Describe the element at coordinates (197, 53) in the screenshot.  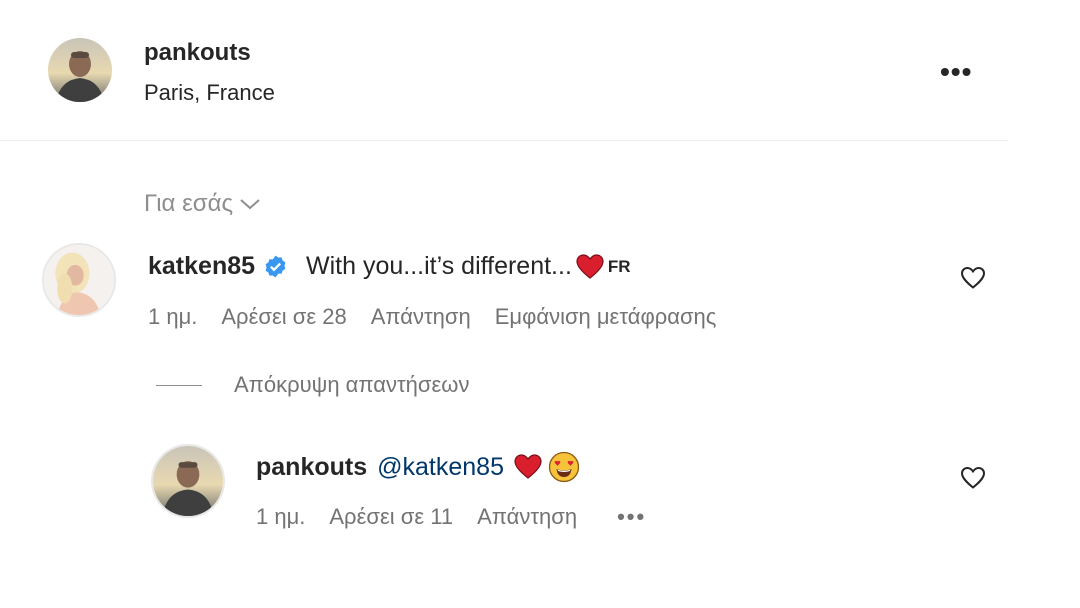
I see `post-author-username: pankouts` at that location.